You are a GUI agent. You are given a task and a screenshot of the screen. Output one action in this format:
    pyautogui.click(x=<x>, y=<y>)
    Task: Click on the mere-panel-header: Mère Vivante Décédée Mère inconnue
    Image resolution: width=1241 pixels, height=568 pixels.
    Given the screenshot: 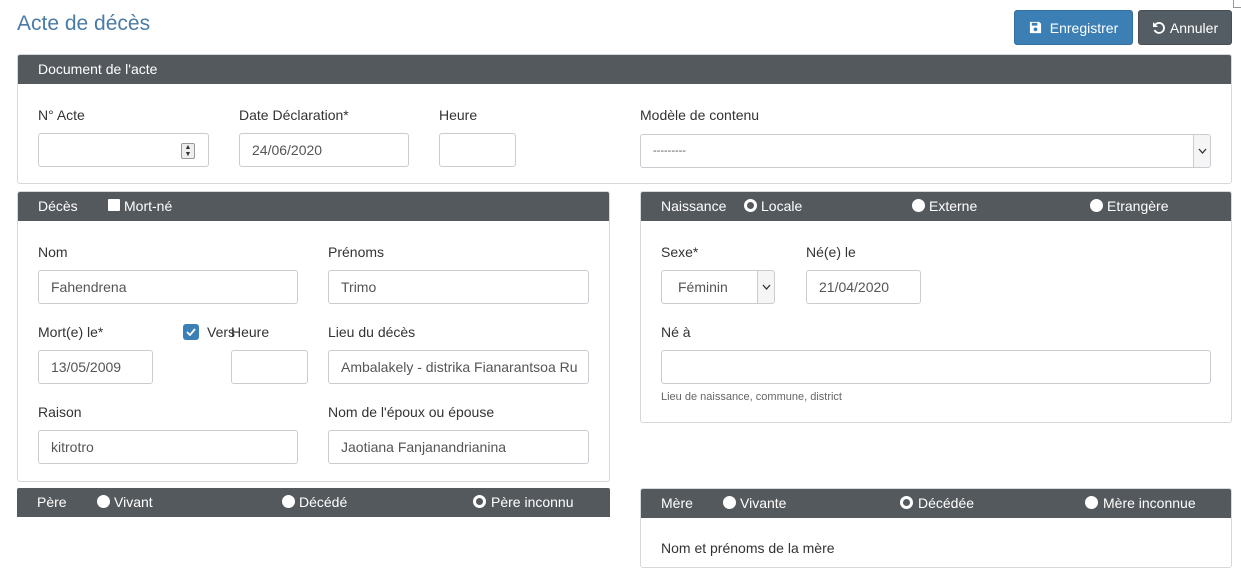 What is the action you would take?
    pyautogui.click(x=936, y=503)
    